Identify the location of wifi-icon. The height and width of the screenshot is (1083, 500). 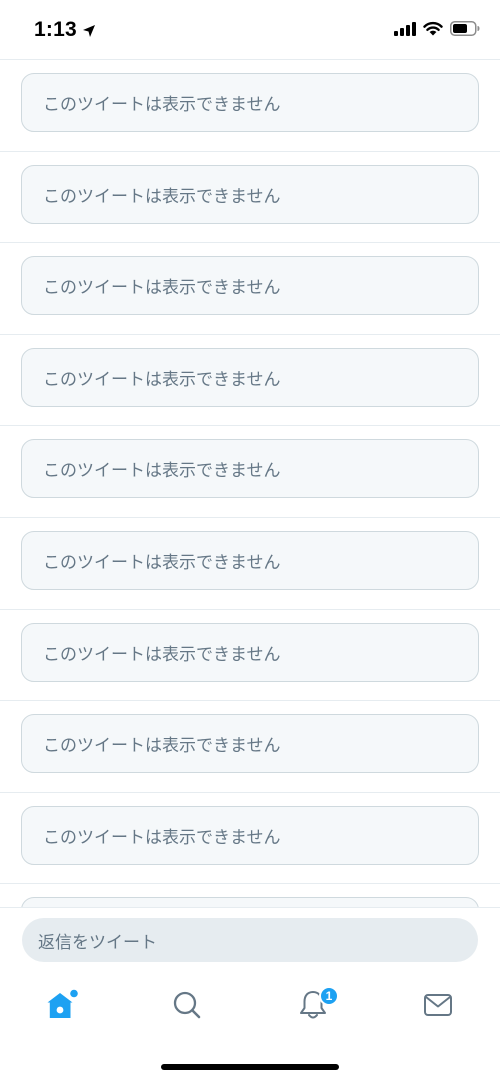
(433, 28).